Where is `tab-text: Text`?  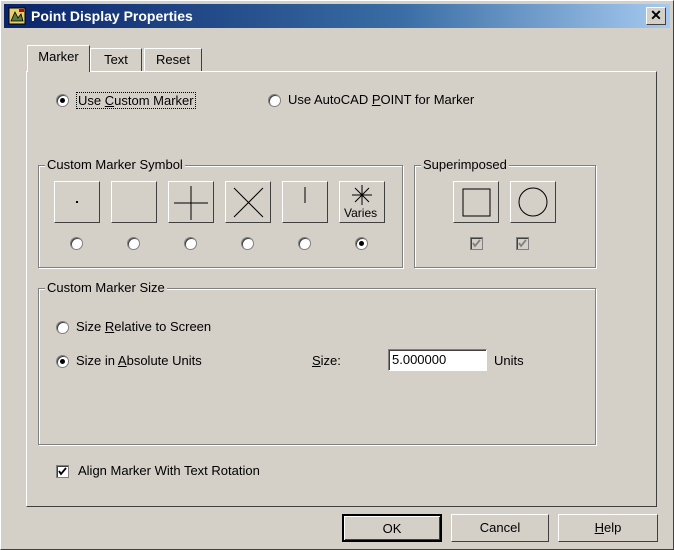
tab-text: Text is located at coordinates (116, 60).